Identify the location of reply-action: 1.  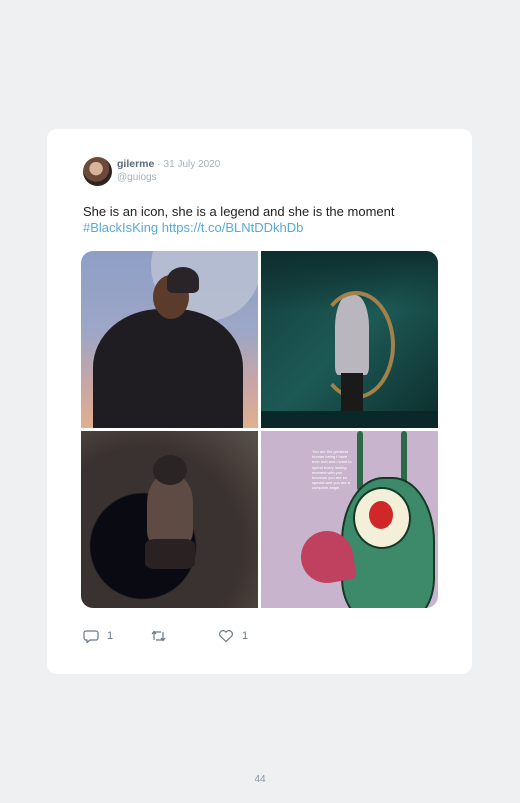
(98, 636).